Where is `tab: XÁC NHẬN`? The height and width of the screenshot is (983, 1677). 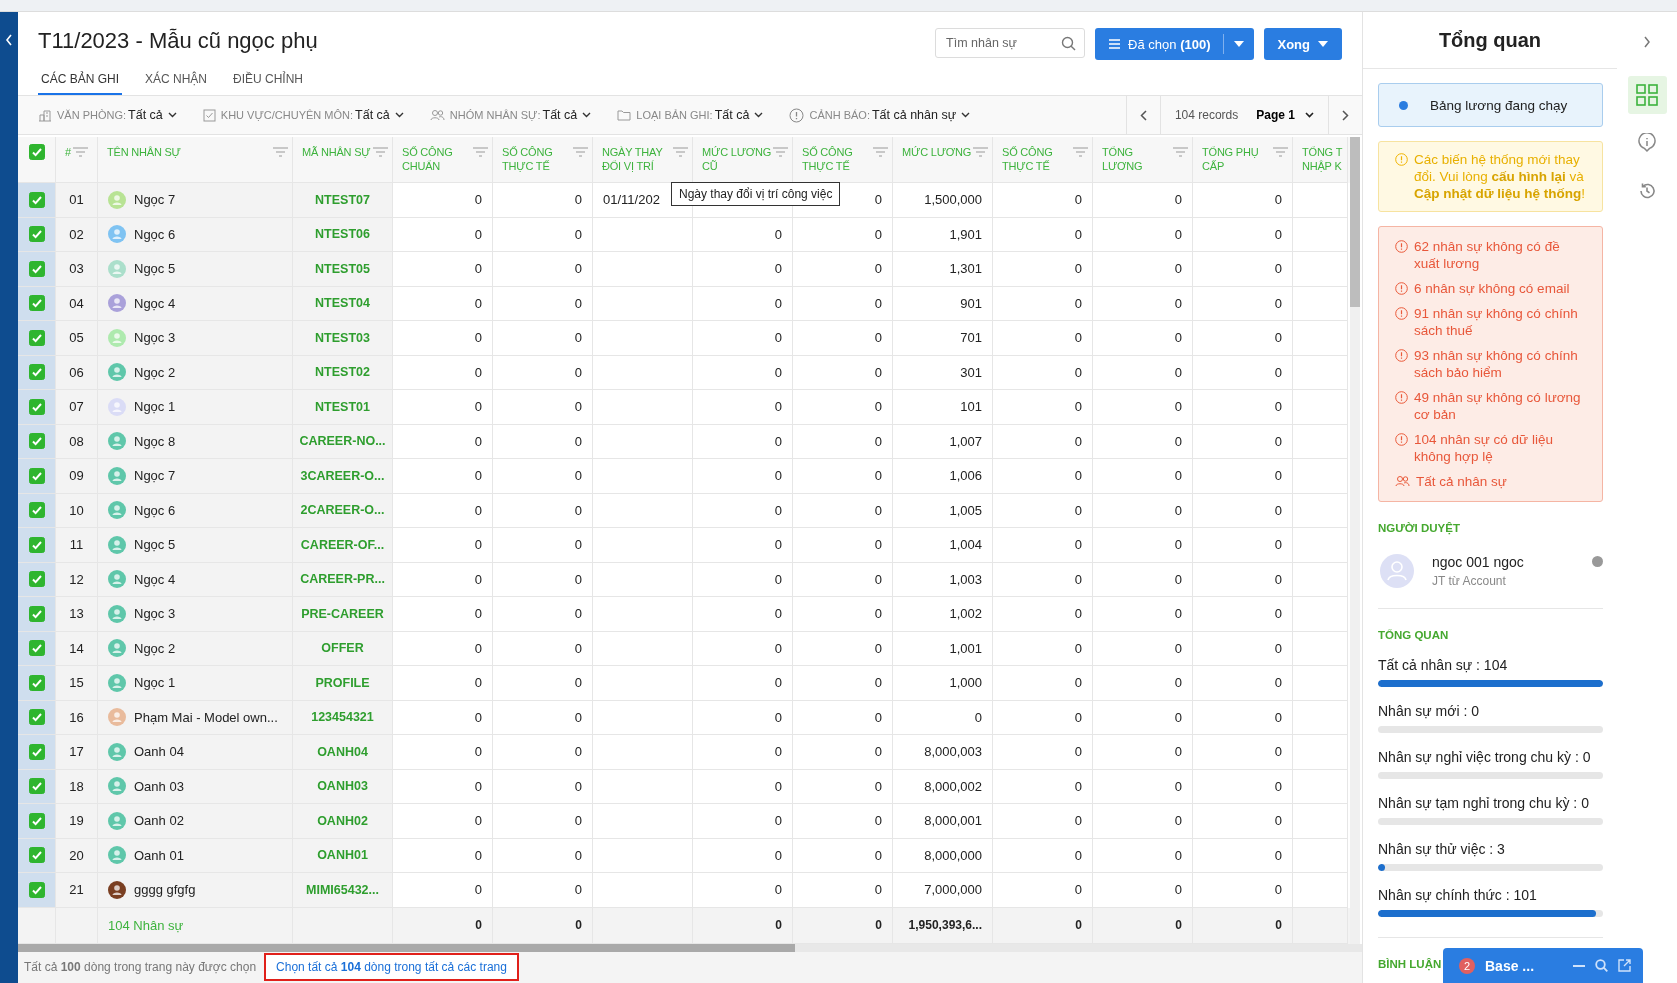
tab: XÁC NHẬN is located at coordinates (176, 80).